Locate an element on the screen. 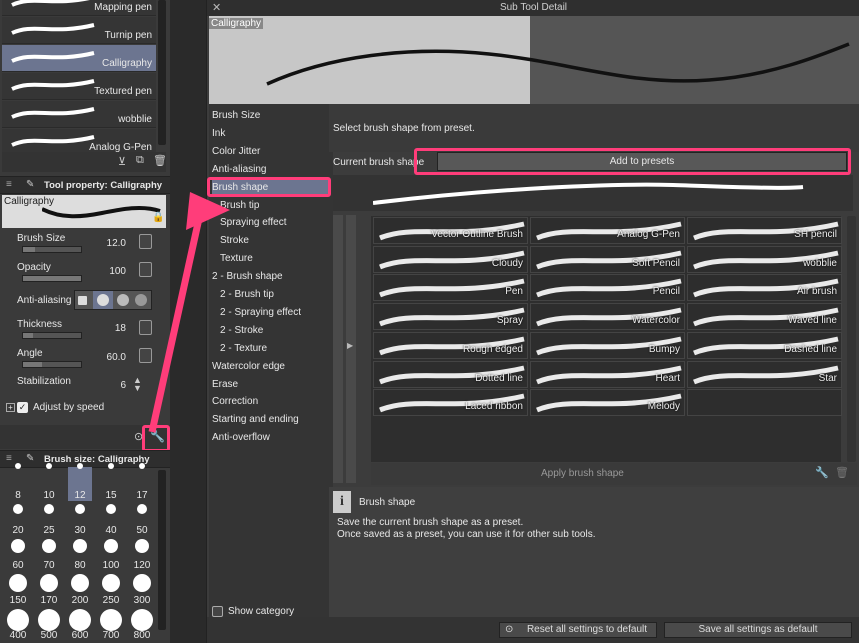 The width and height of the screenshot is (859, 643). save-all-button: Save all settings as default is located at coordinates (758, 630).